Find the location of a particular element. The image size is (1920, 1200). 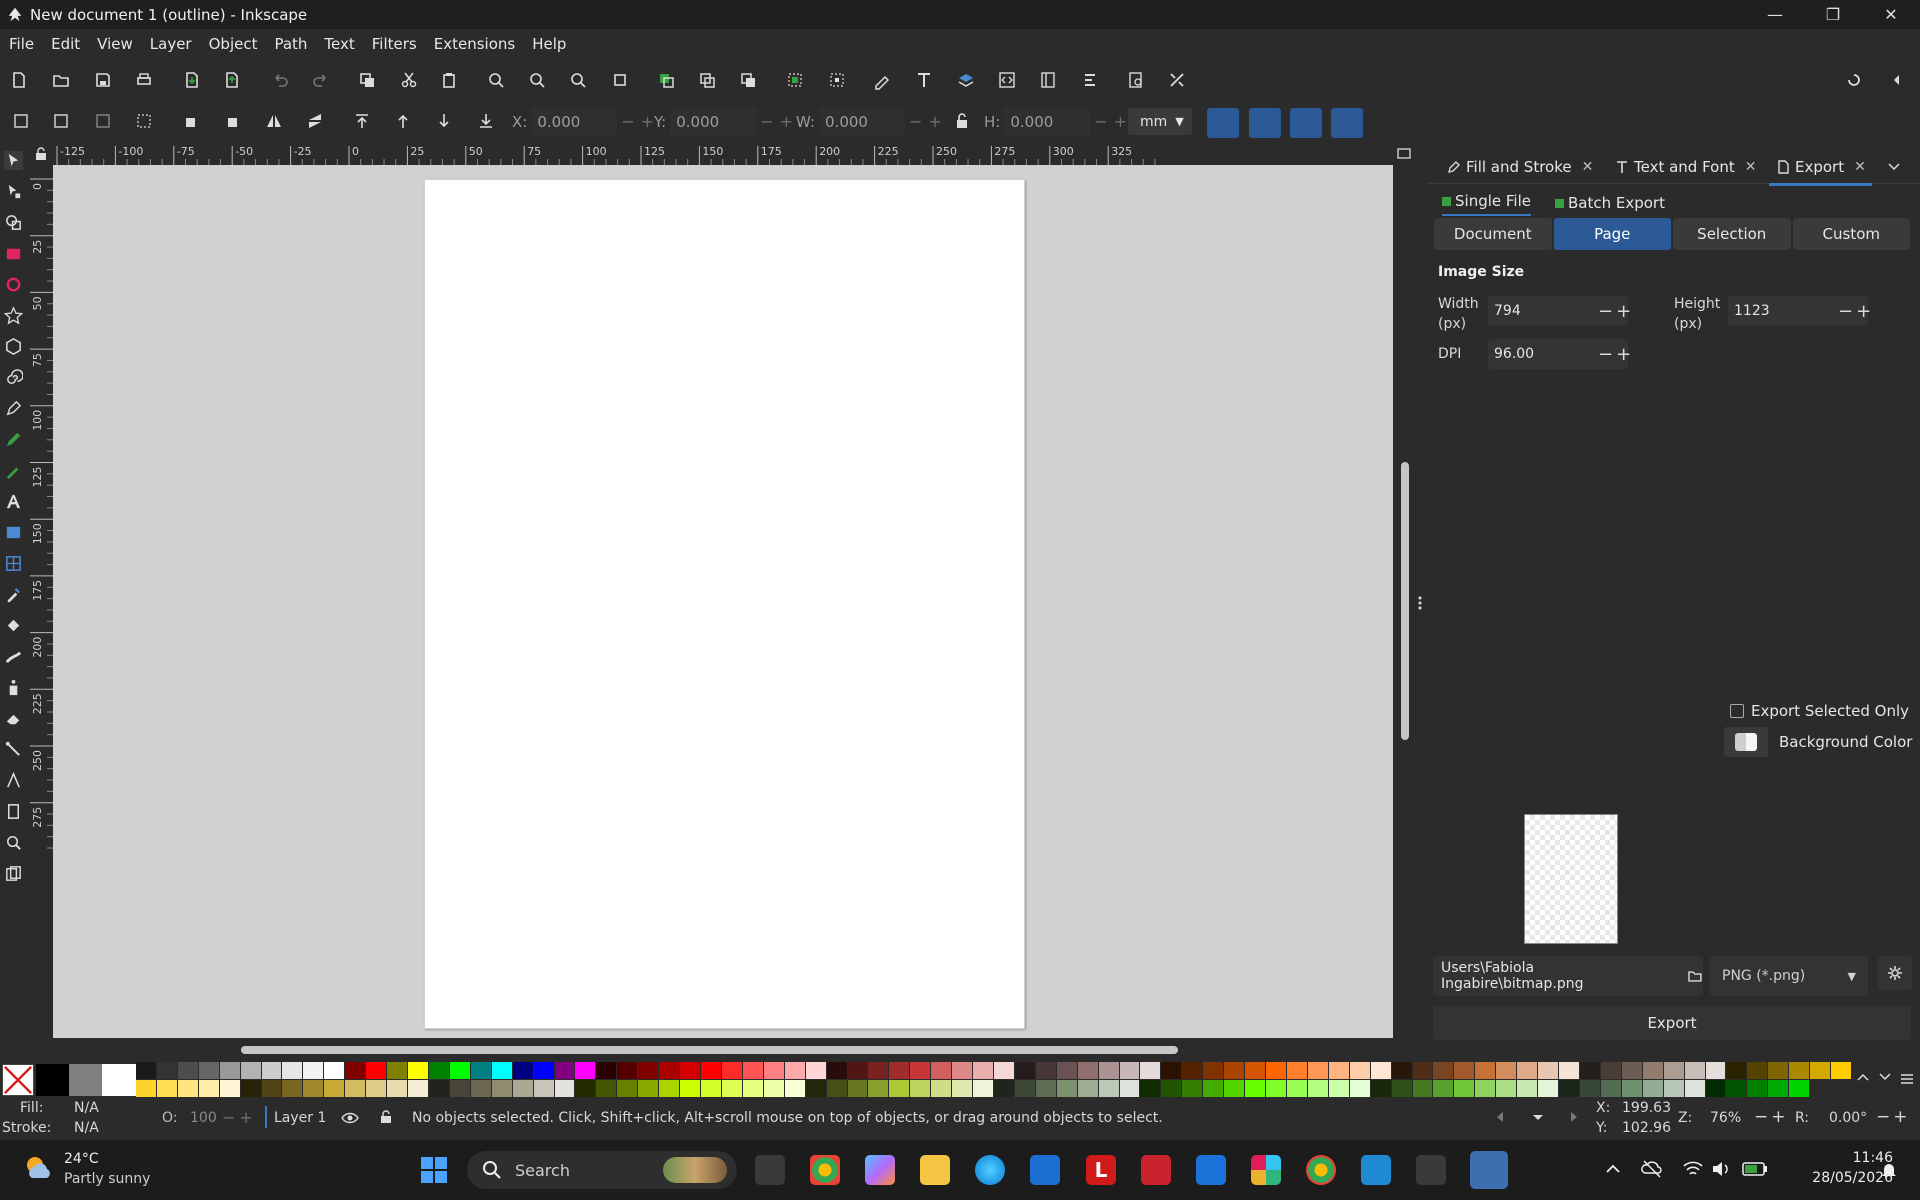

measure-tool-icon is located at coordinates (13, 811).